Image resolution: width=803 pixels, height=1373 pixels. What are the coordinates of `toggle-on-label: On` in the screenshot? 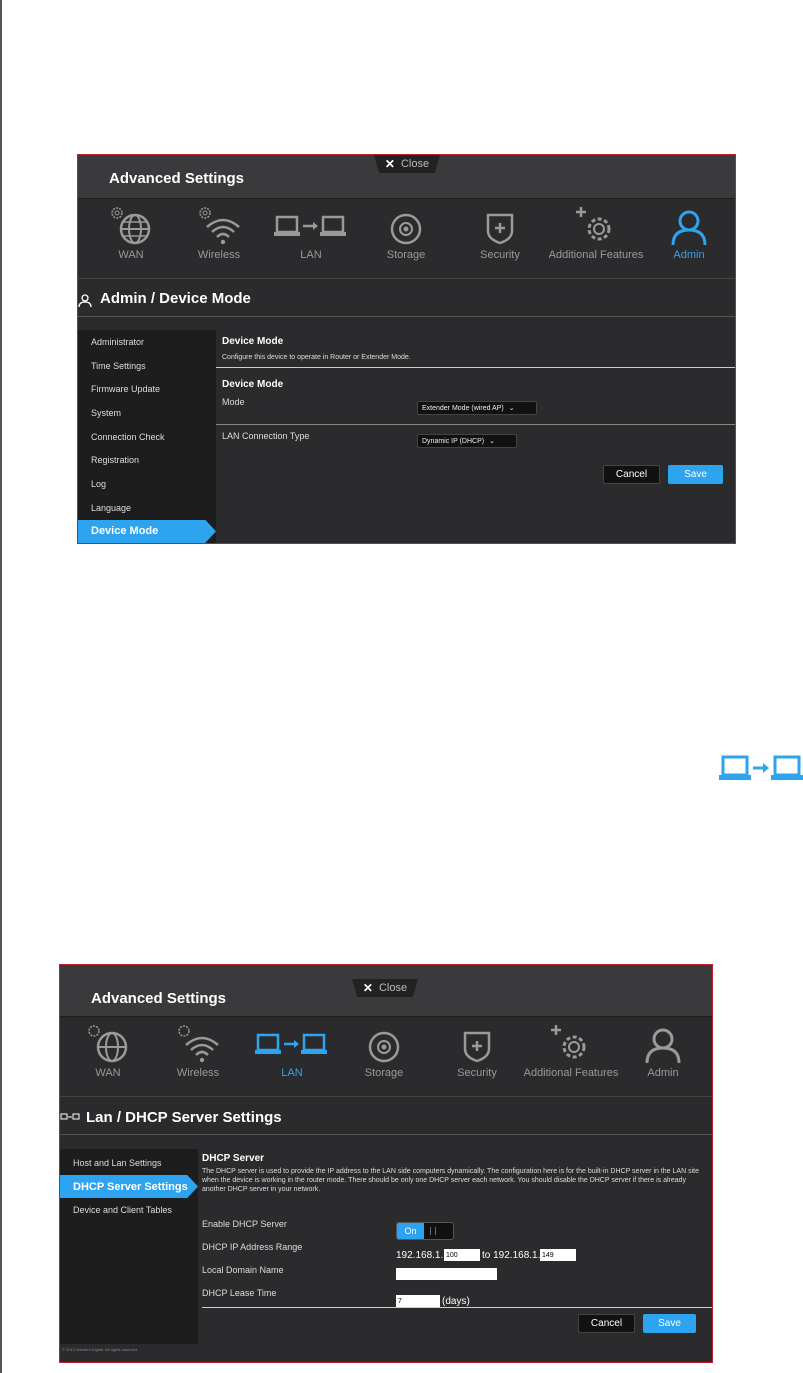 It's located at (410, 1231).